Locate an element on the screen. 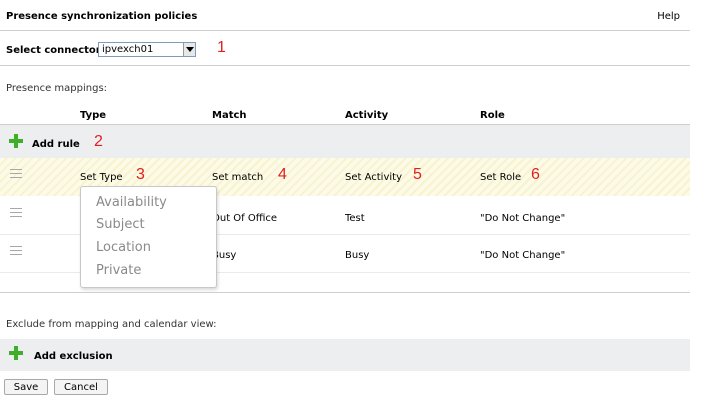 This screenshot has height=410, width=712. connector-select-value: ipvexch01 is located at coordinates (128, 49).